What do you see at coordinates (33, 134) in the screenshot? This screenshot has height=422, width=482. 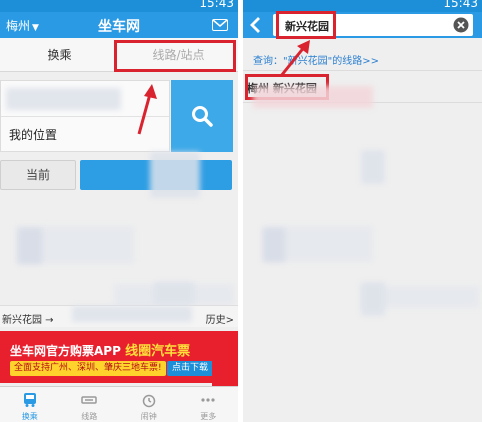 I see `destination-input: 我的位置` at bounding box center [33, 134].